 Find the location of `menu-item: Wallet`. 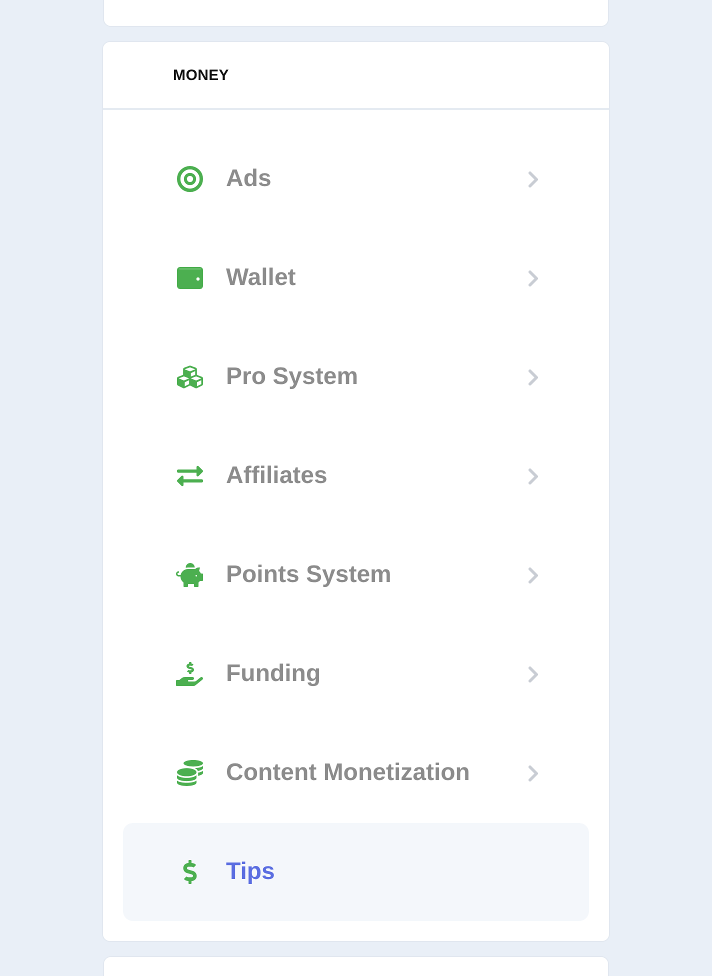

menu-item: Wallet is located at coordinates (356, 278).